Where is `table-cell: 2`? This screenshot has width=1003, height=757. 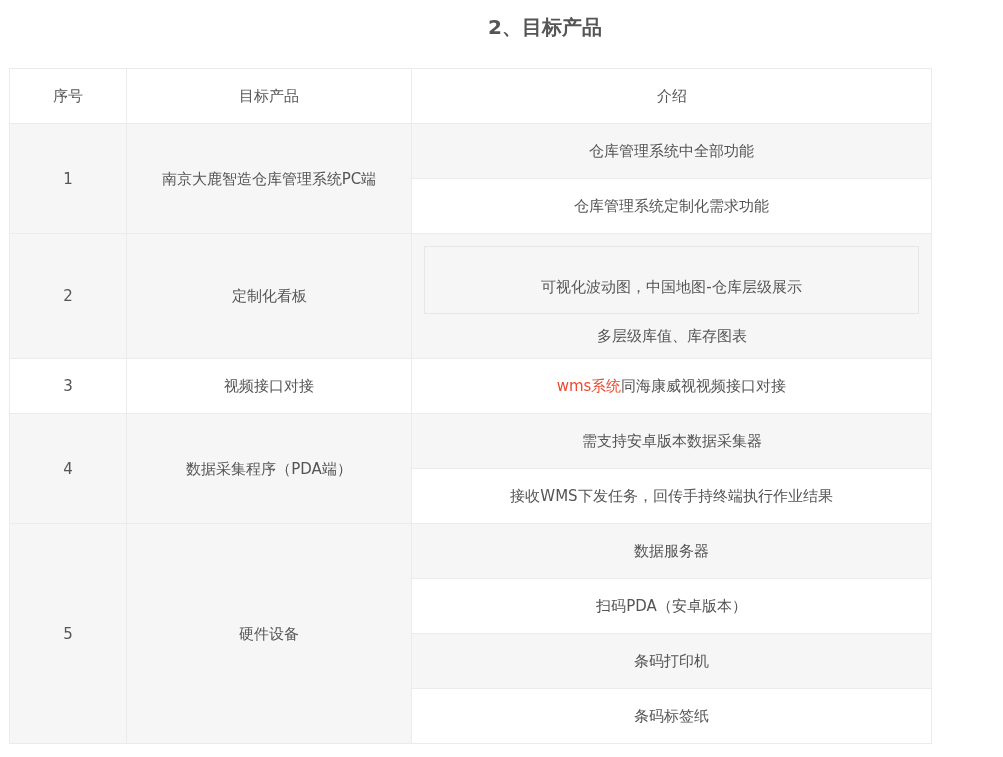
table-cell: 2 is located at coordinates (68, 296).